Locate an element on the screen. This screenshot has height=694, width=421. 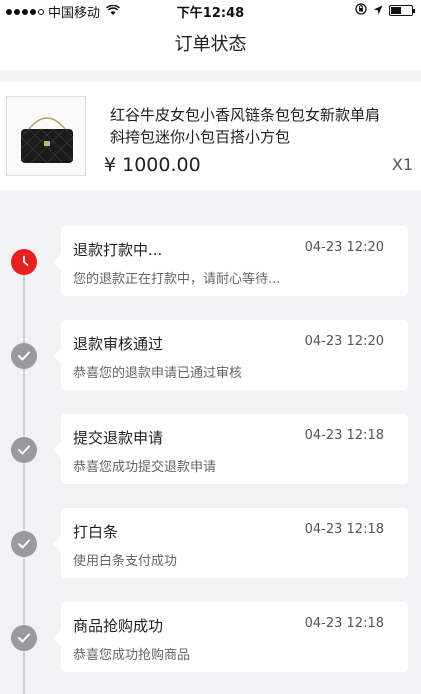
timeline-item: 提交退款申请 04-23 12:18 恭喜您成功提交退款申请 is located at coordinates (230, 449).